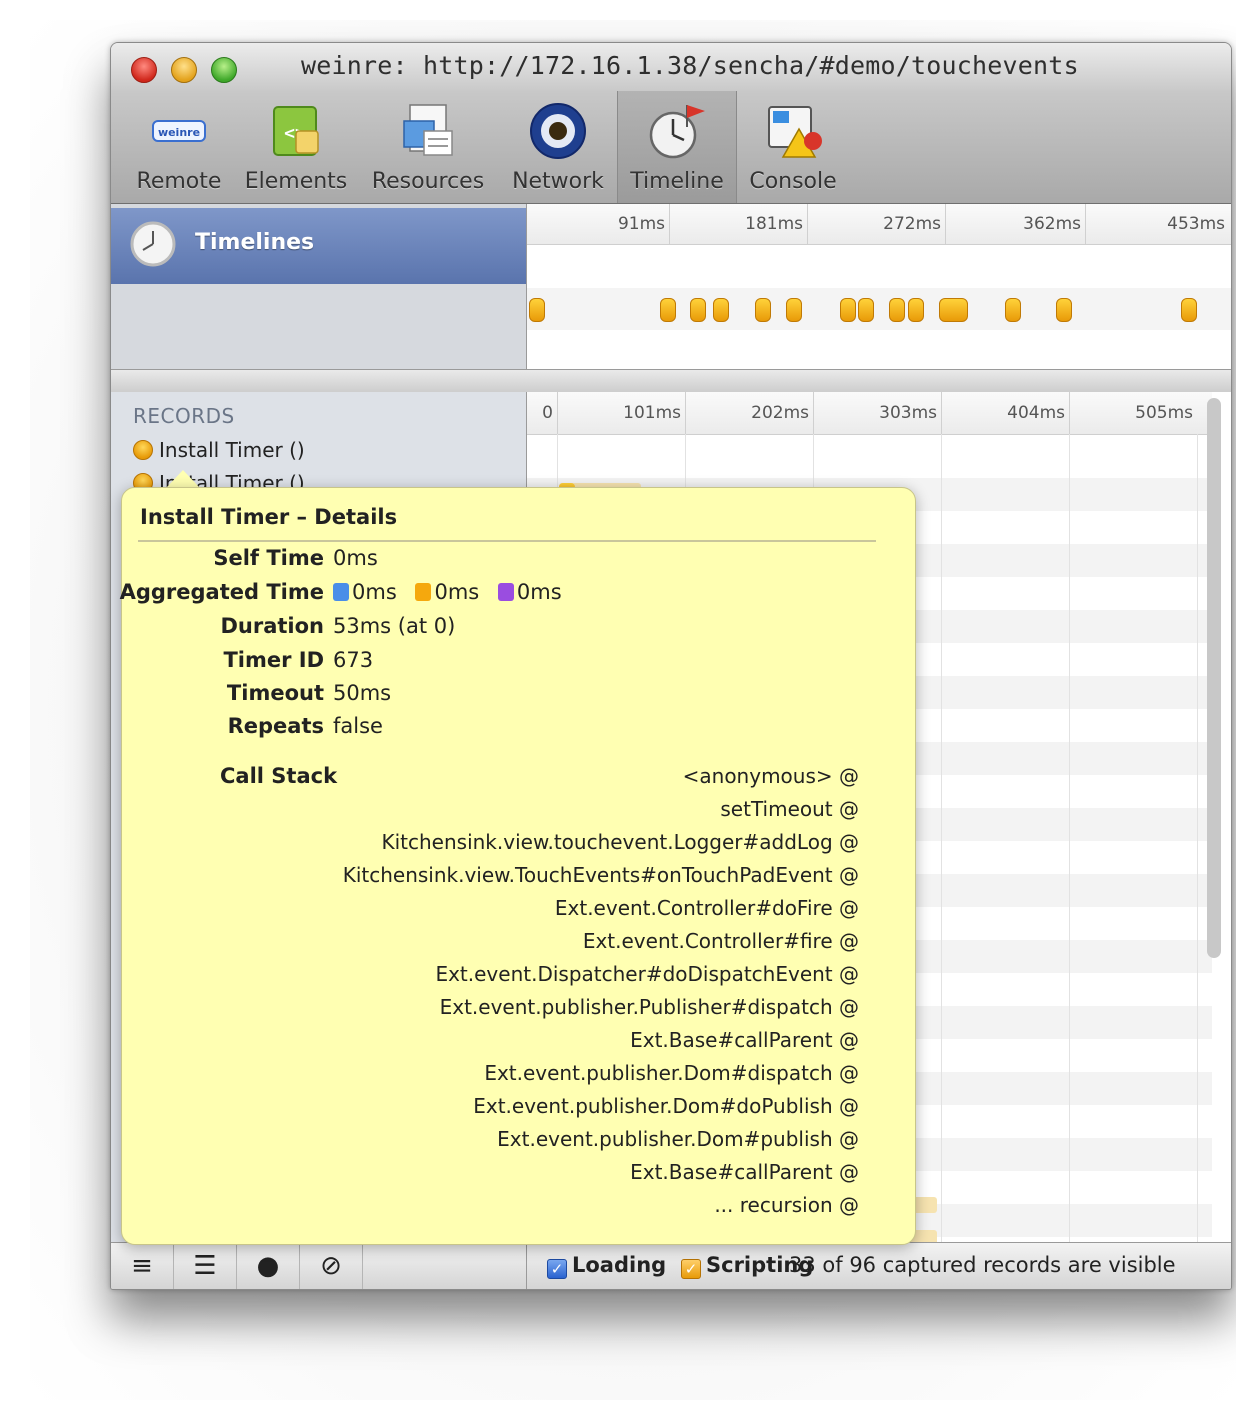 This screenshot has height=1415, width=1236. I want to click on call-stack-frame: setTimeout @, so click(789, 809).